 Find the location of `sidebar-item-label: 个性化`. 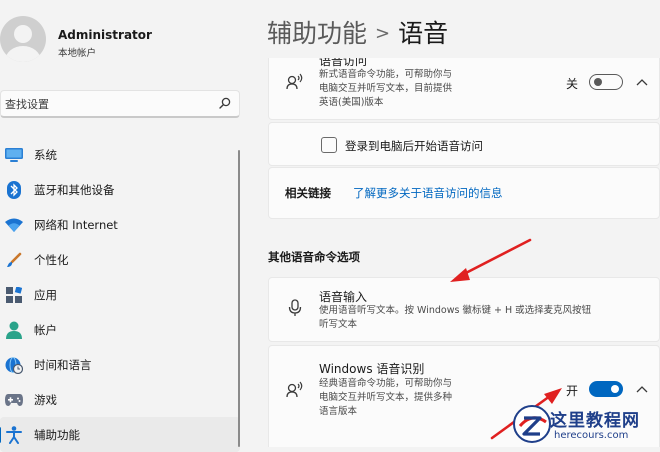

sidebar-item-label: 个性化 is located at coordinates (51, 259).